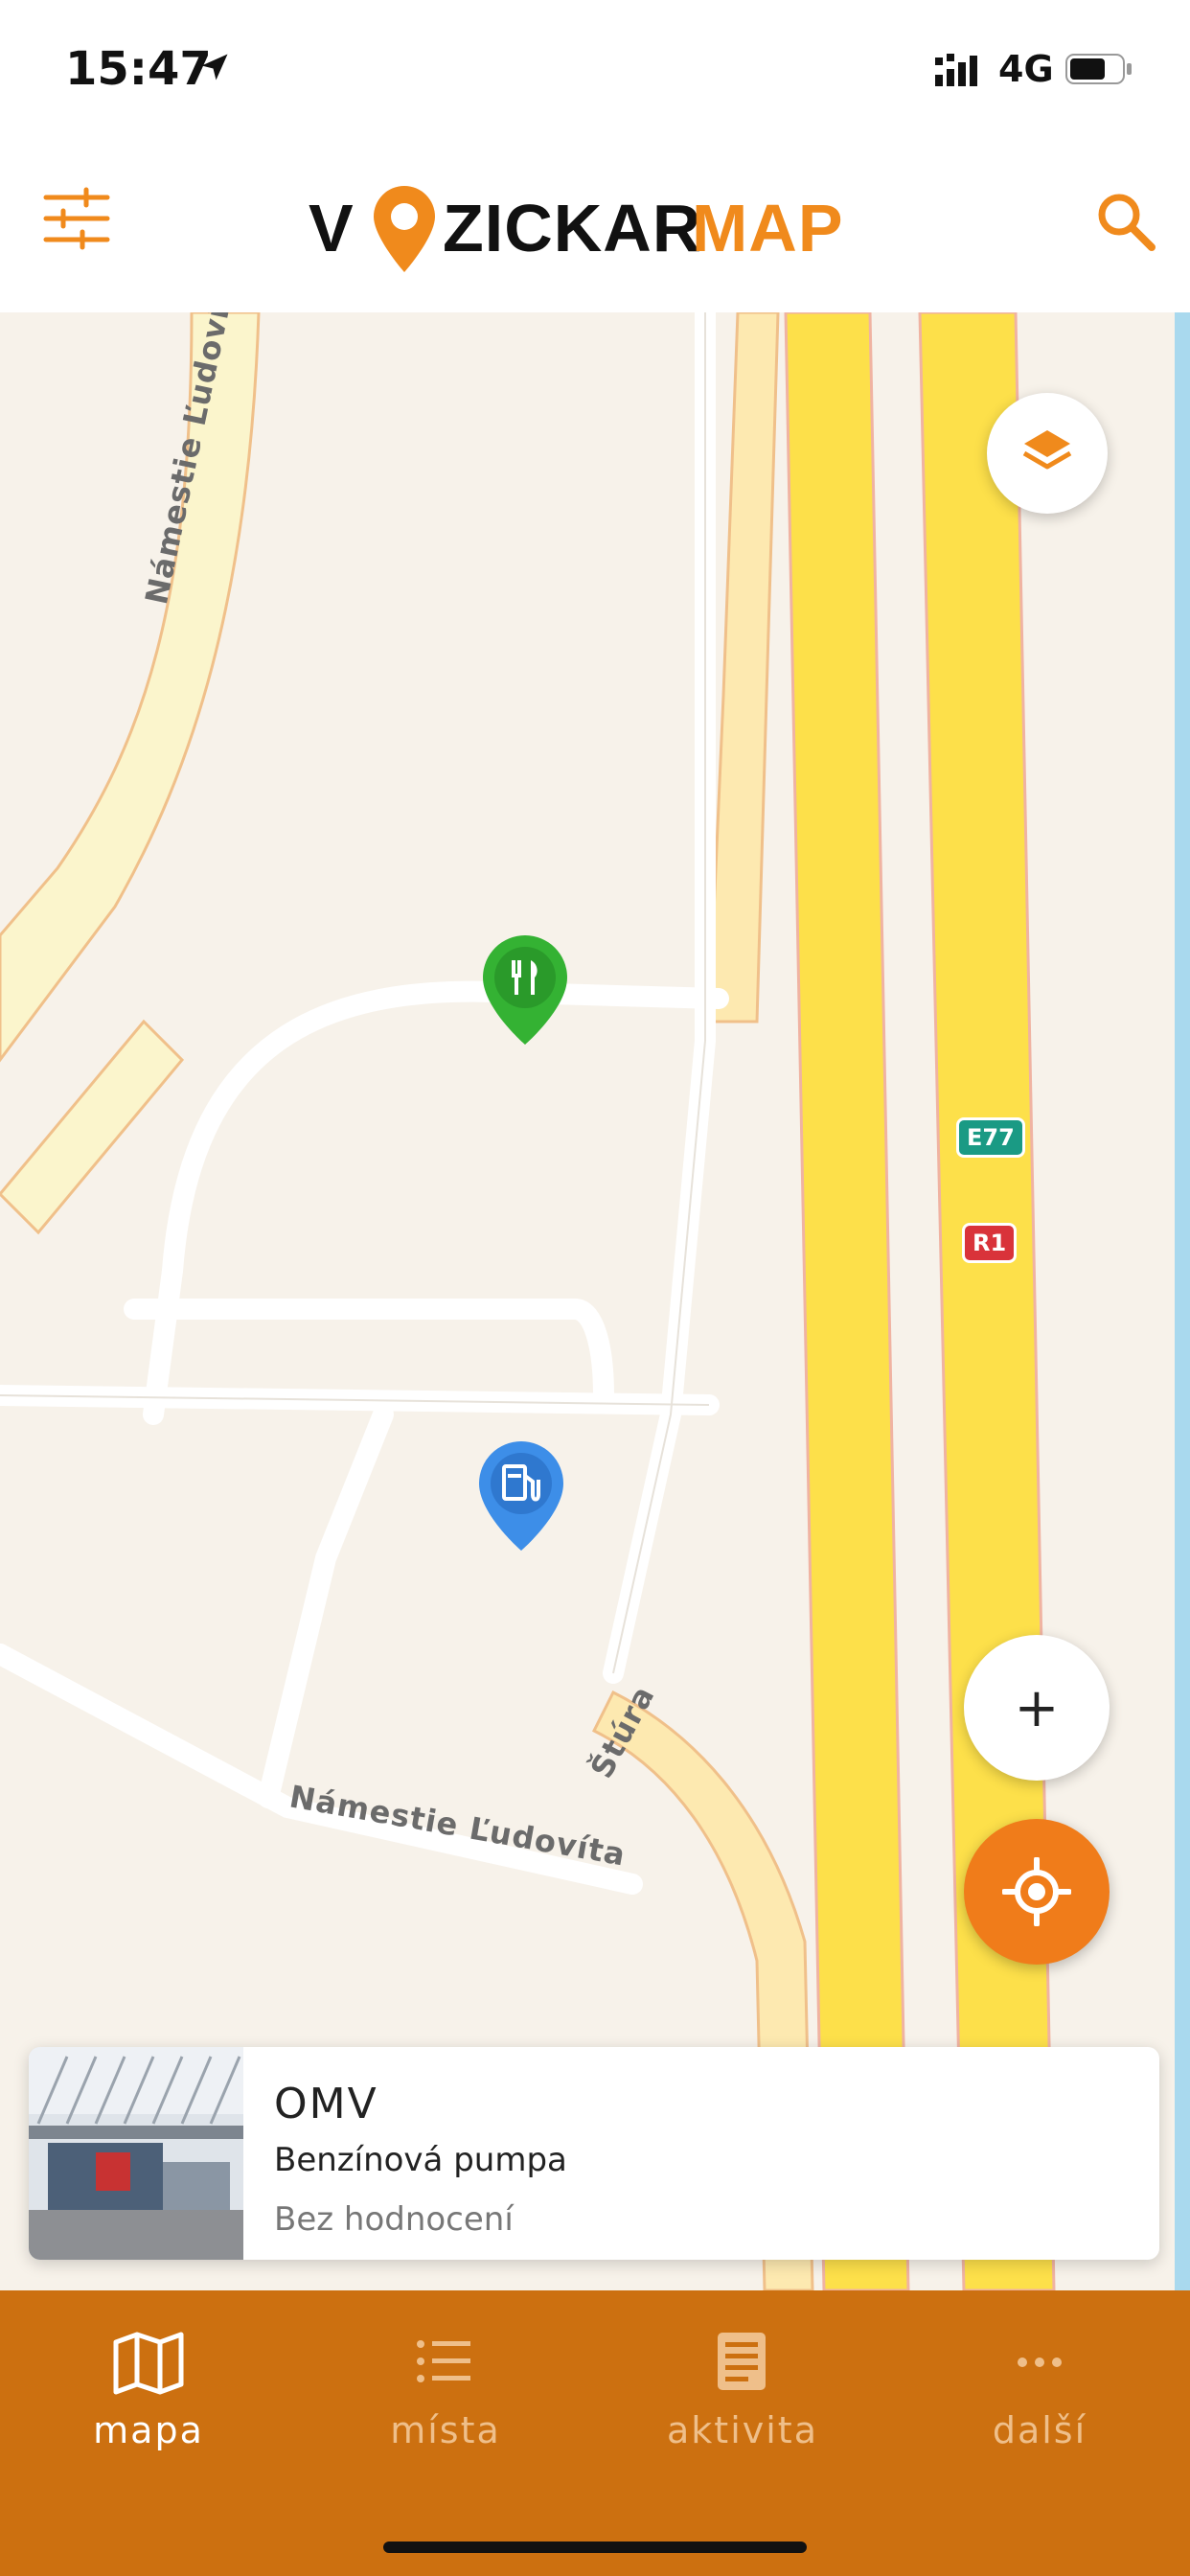 This screenshot has width=1190, height=2576. I want to click on tab-aktivita: aktivita, so click(743, 2396).